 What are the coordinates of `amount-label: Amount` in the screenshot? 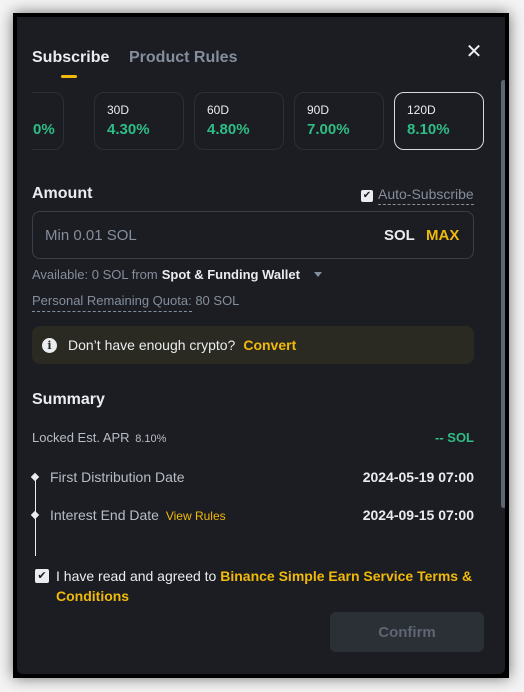 It's located at (62, 193).